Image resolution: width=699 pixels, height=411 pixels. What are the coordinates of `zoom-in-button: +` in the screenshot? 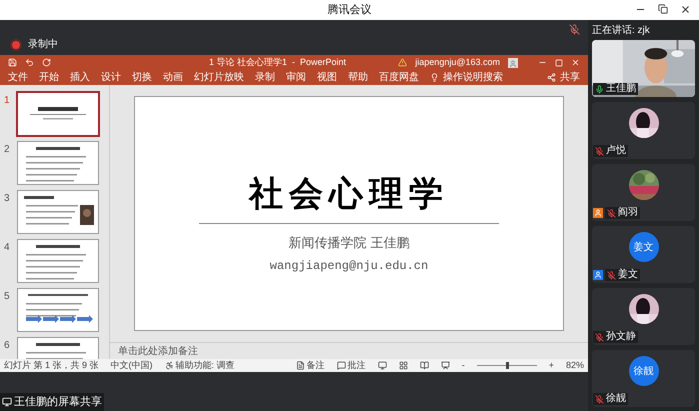 It's located at (551, 365).